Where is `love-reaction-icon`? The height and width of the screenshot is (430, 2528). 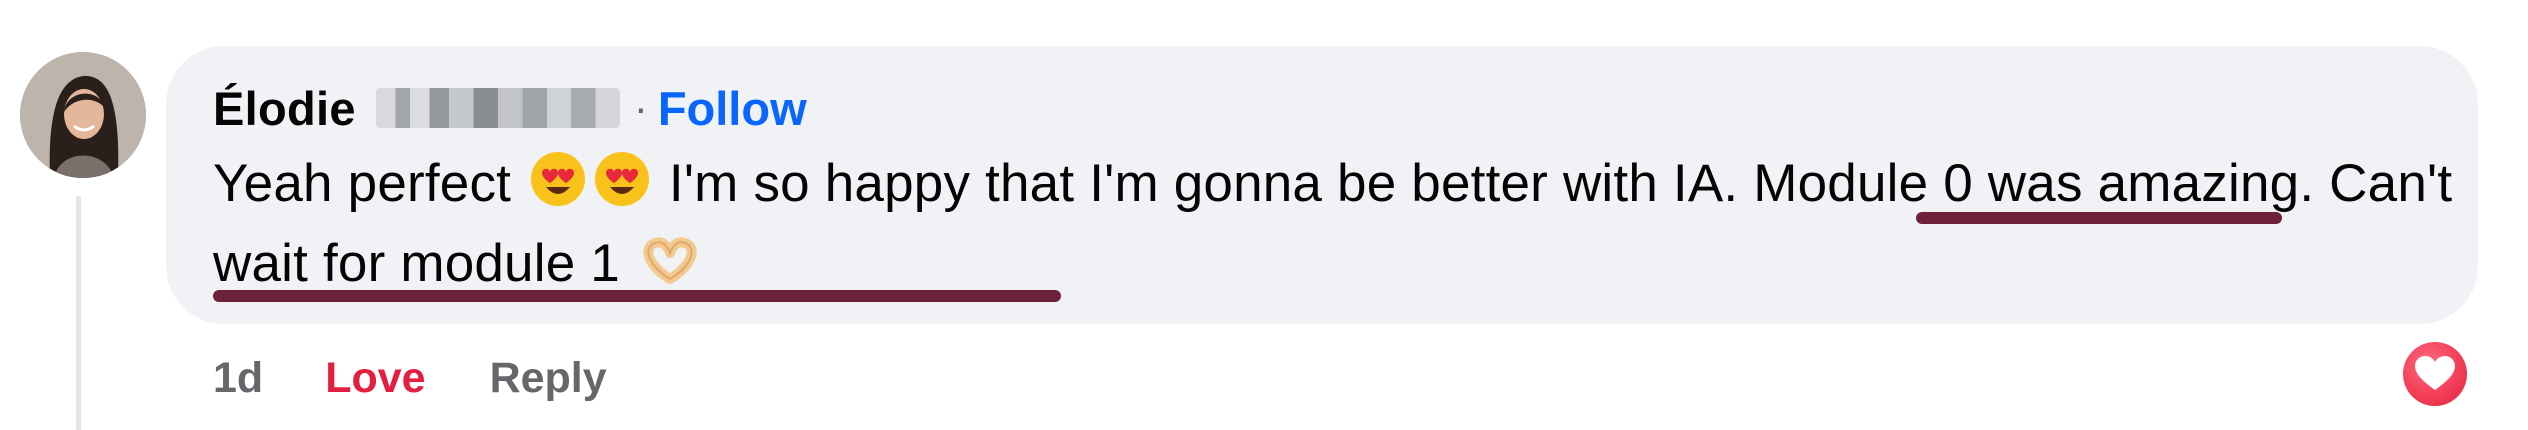 love-reaction-icon is located at coordinates (2435, 374).